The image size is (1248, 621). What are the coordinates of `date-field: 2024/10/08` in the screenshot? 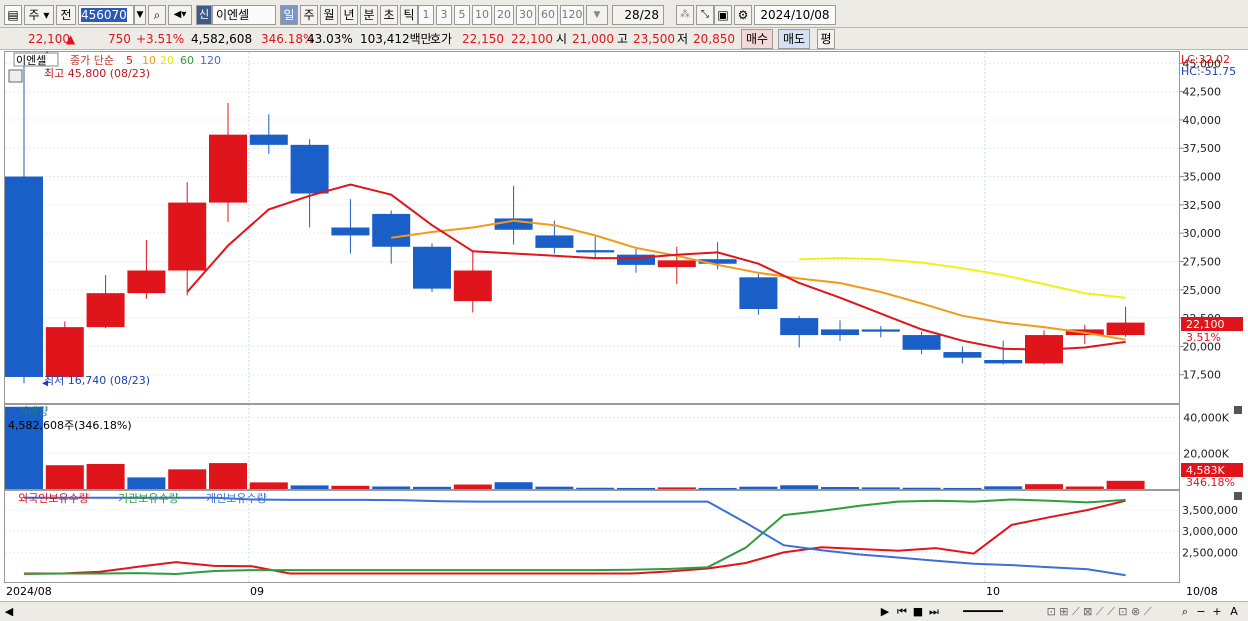 It's located at (795, 15).